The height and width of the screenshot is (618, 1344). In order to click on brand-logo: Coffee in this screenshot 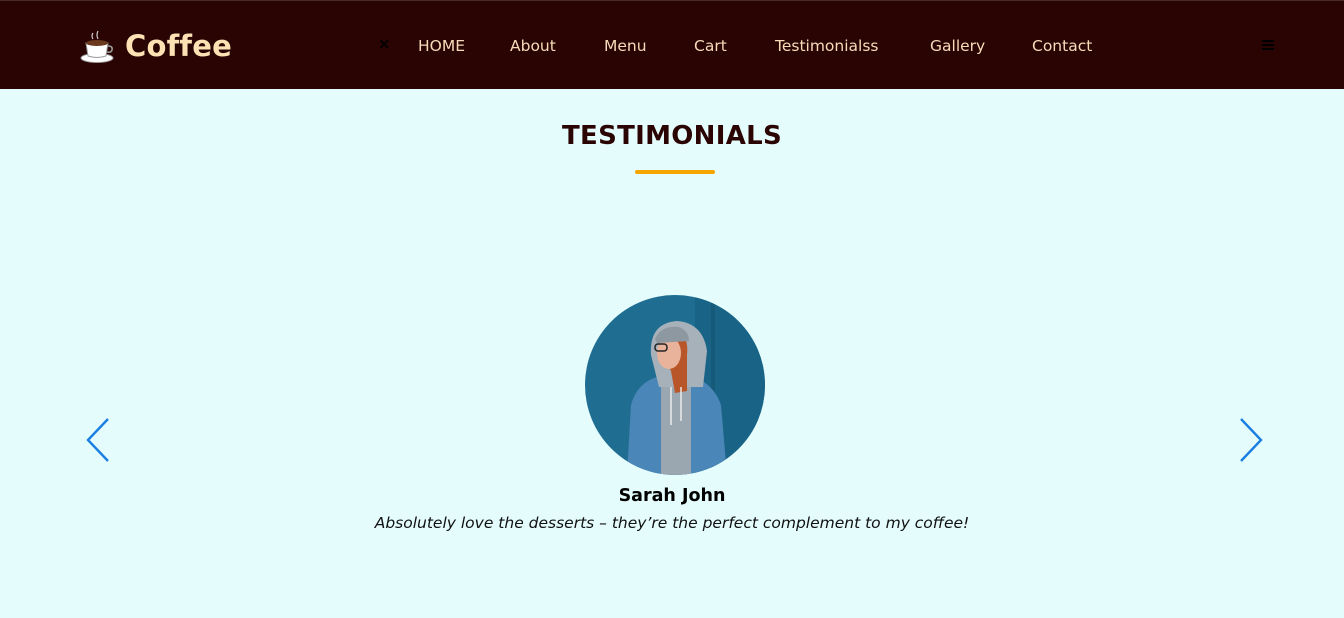, I will do `click(155, 46)`.